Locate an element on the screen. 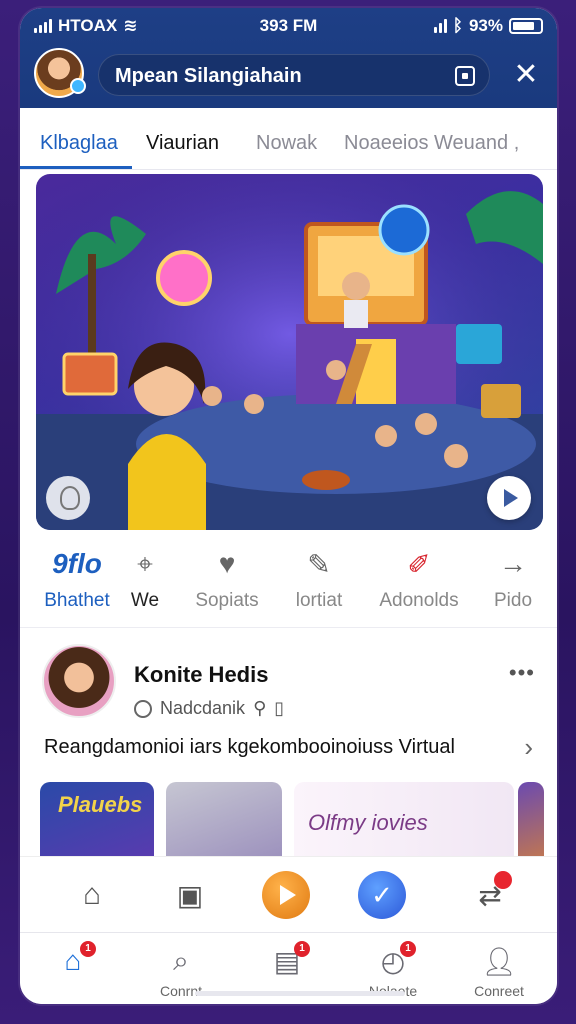  action-adonolds: ✐ Adonolds is located at coordinates (419, 578).